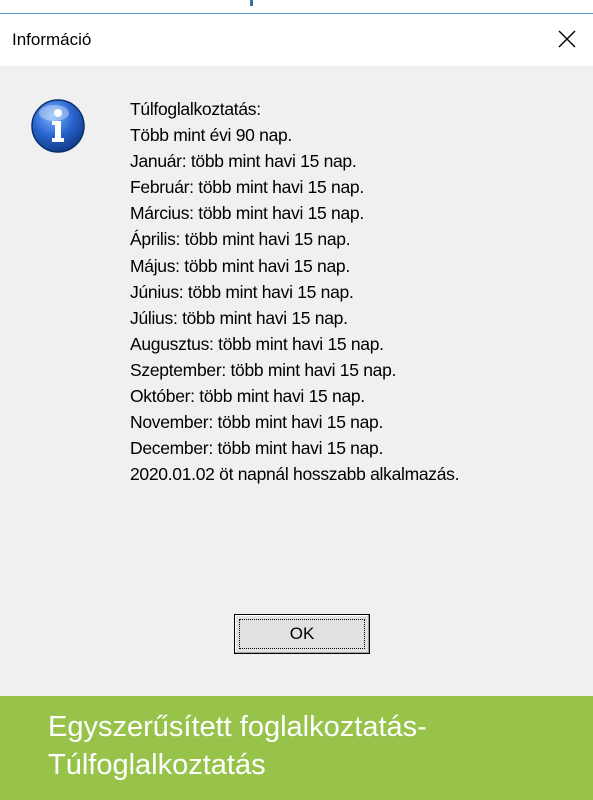  What do you see at coordinates (240, 239) in the screenshot?
I see `message-line: Április: több mint havi 15 nap.` at bounding box center [240, 239].